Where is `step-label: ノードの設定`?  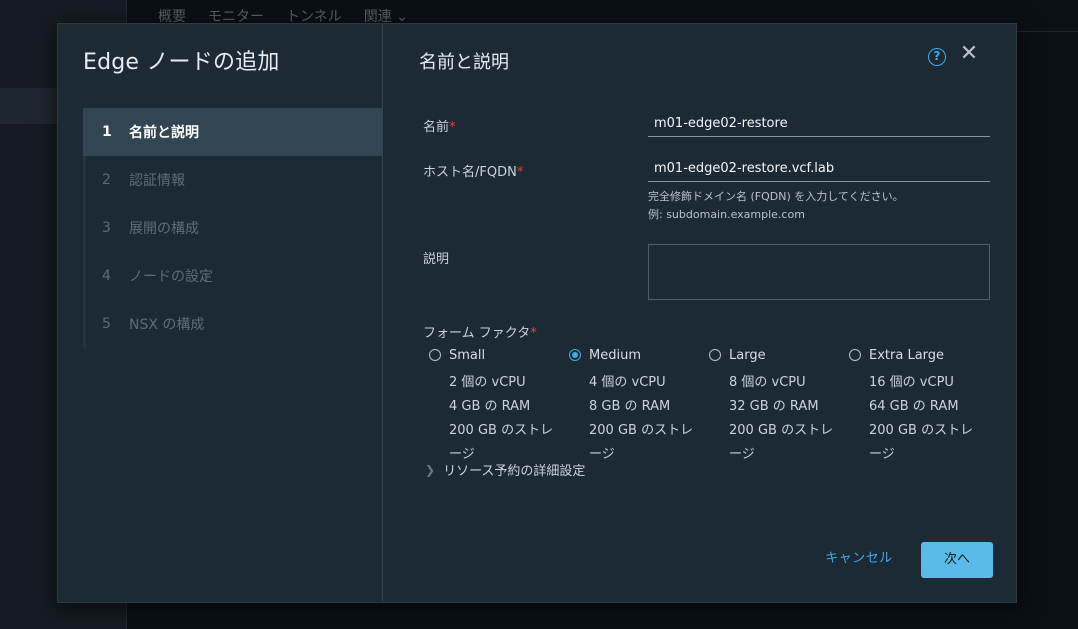
step-label: ノードの設定 is located at coordinates (171, 277).